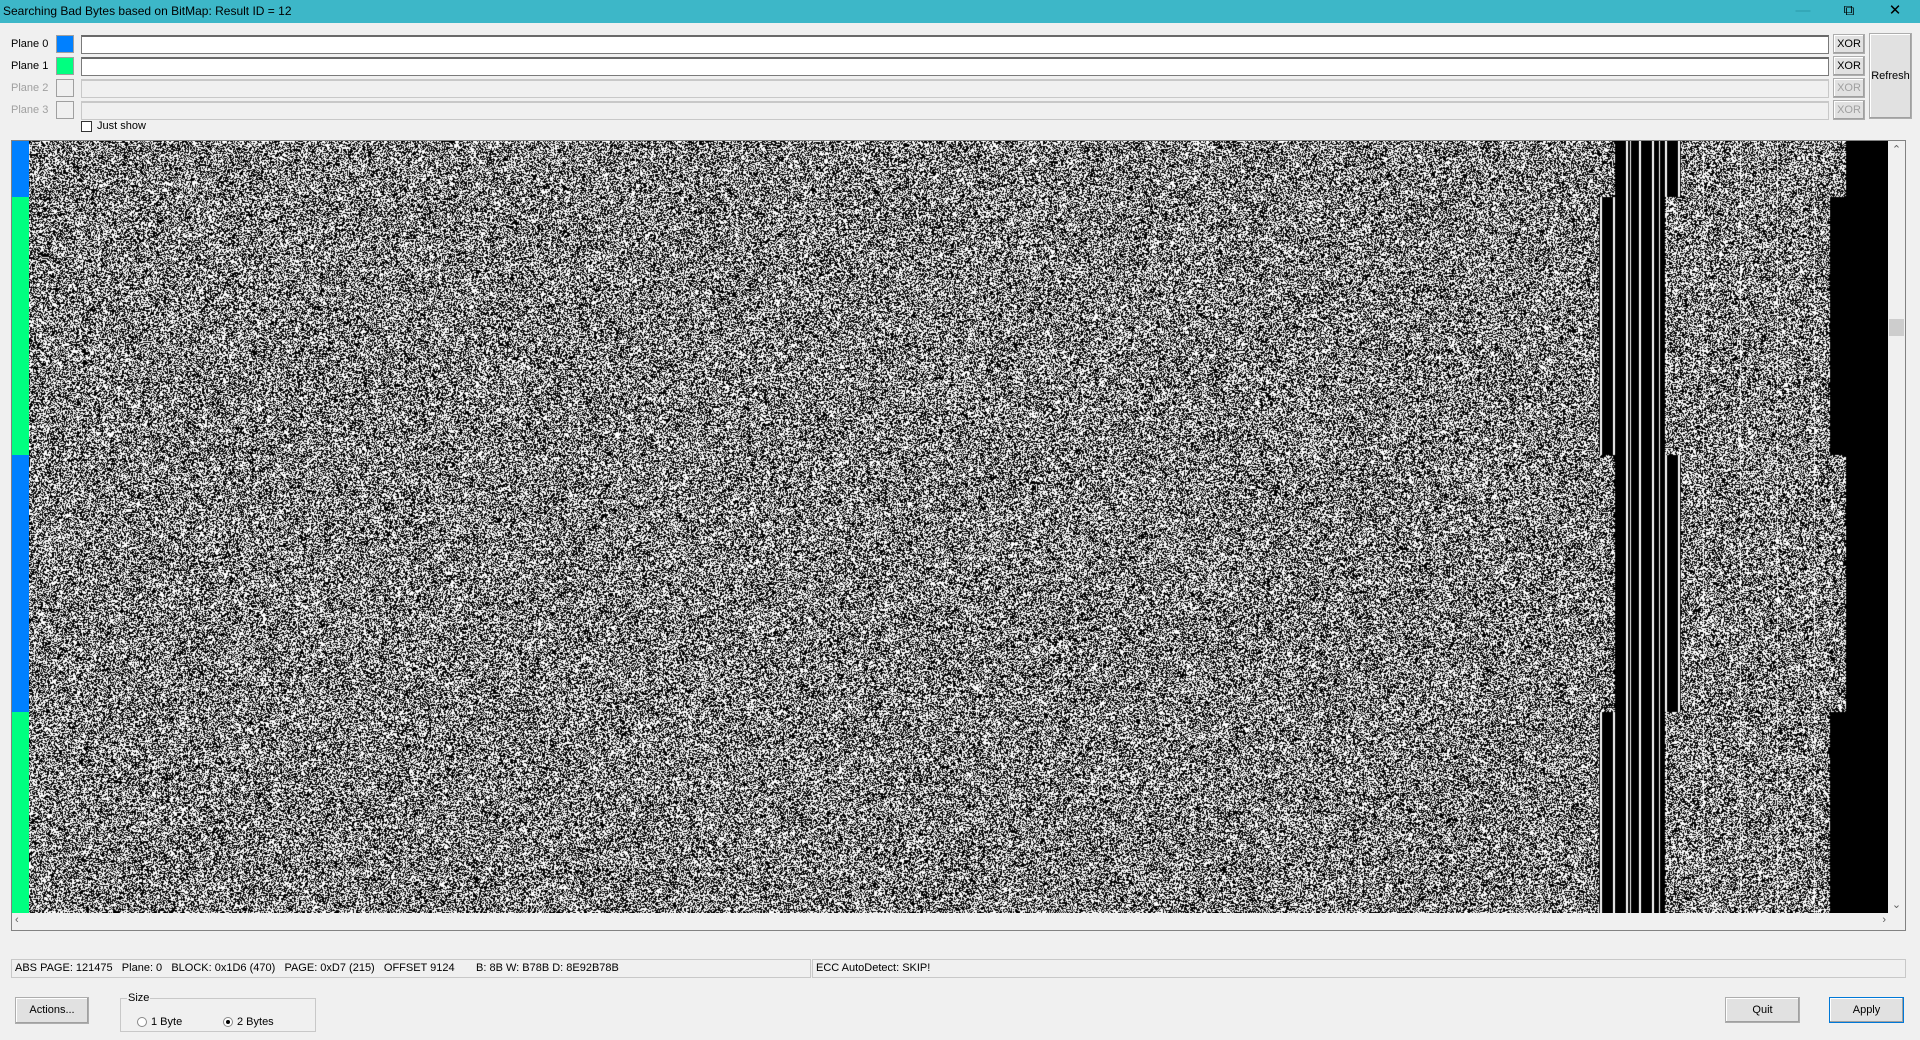 This screenshot has width=1920, height=1040. What do you see at coordinates (1359, 968) in the screenshot?
I see `ecc-status: ECC AutoDetect: SKIP!` at bounding box center [1359, 968].